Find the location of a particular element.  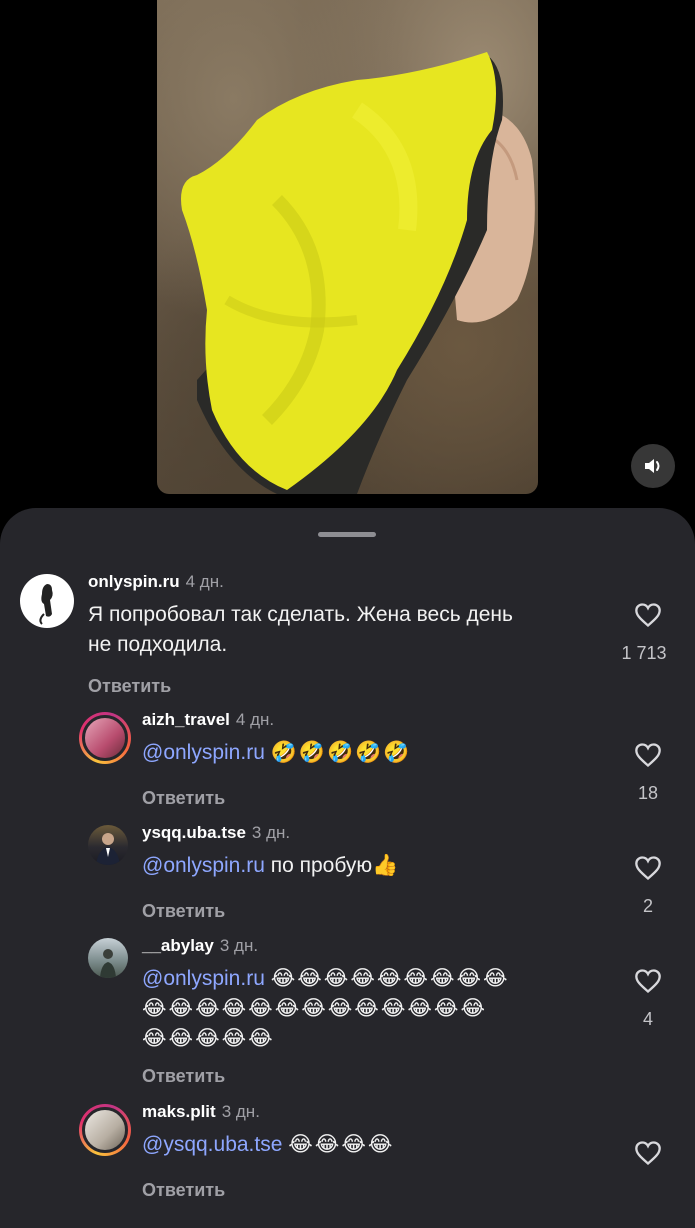

emoji-text: 😂😂😂😂😂😂😂😂😂 is located at coordinates (390, 978).